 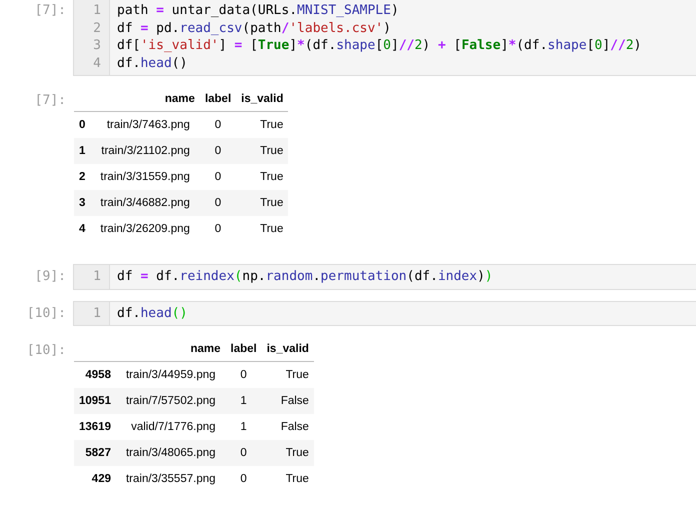 What do you see at coordinates (379, 45) in the screenshot?
I see `code-line: df['is_valid'] = [True]*(df.shape[0]//2) + [False]*(df.shape[0]//2)` at bounding box center [379, 45].